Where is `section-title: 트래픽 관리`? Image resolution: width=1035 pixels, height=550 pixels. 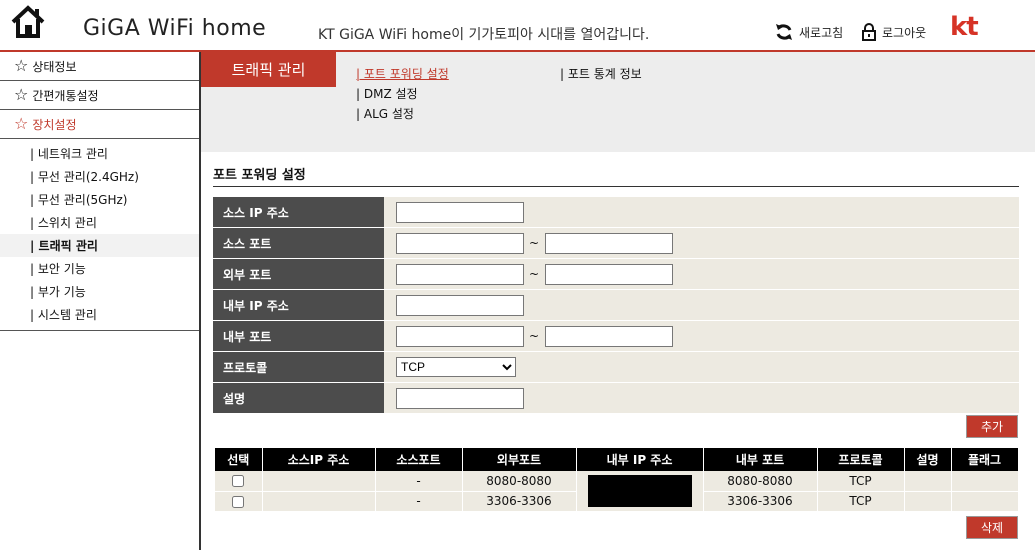
section-title: 트래픽 관리 is located at coordinates (268, 69).